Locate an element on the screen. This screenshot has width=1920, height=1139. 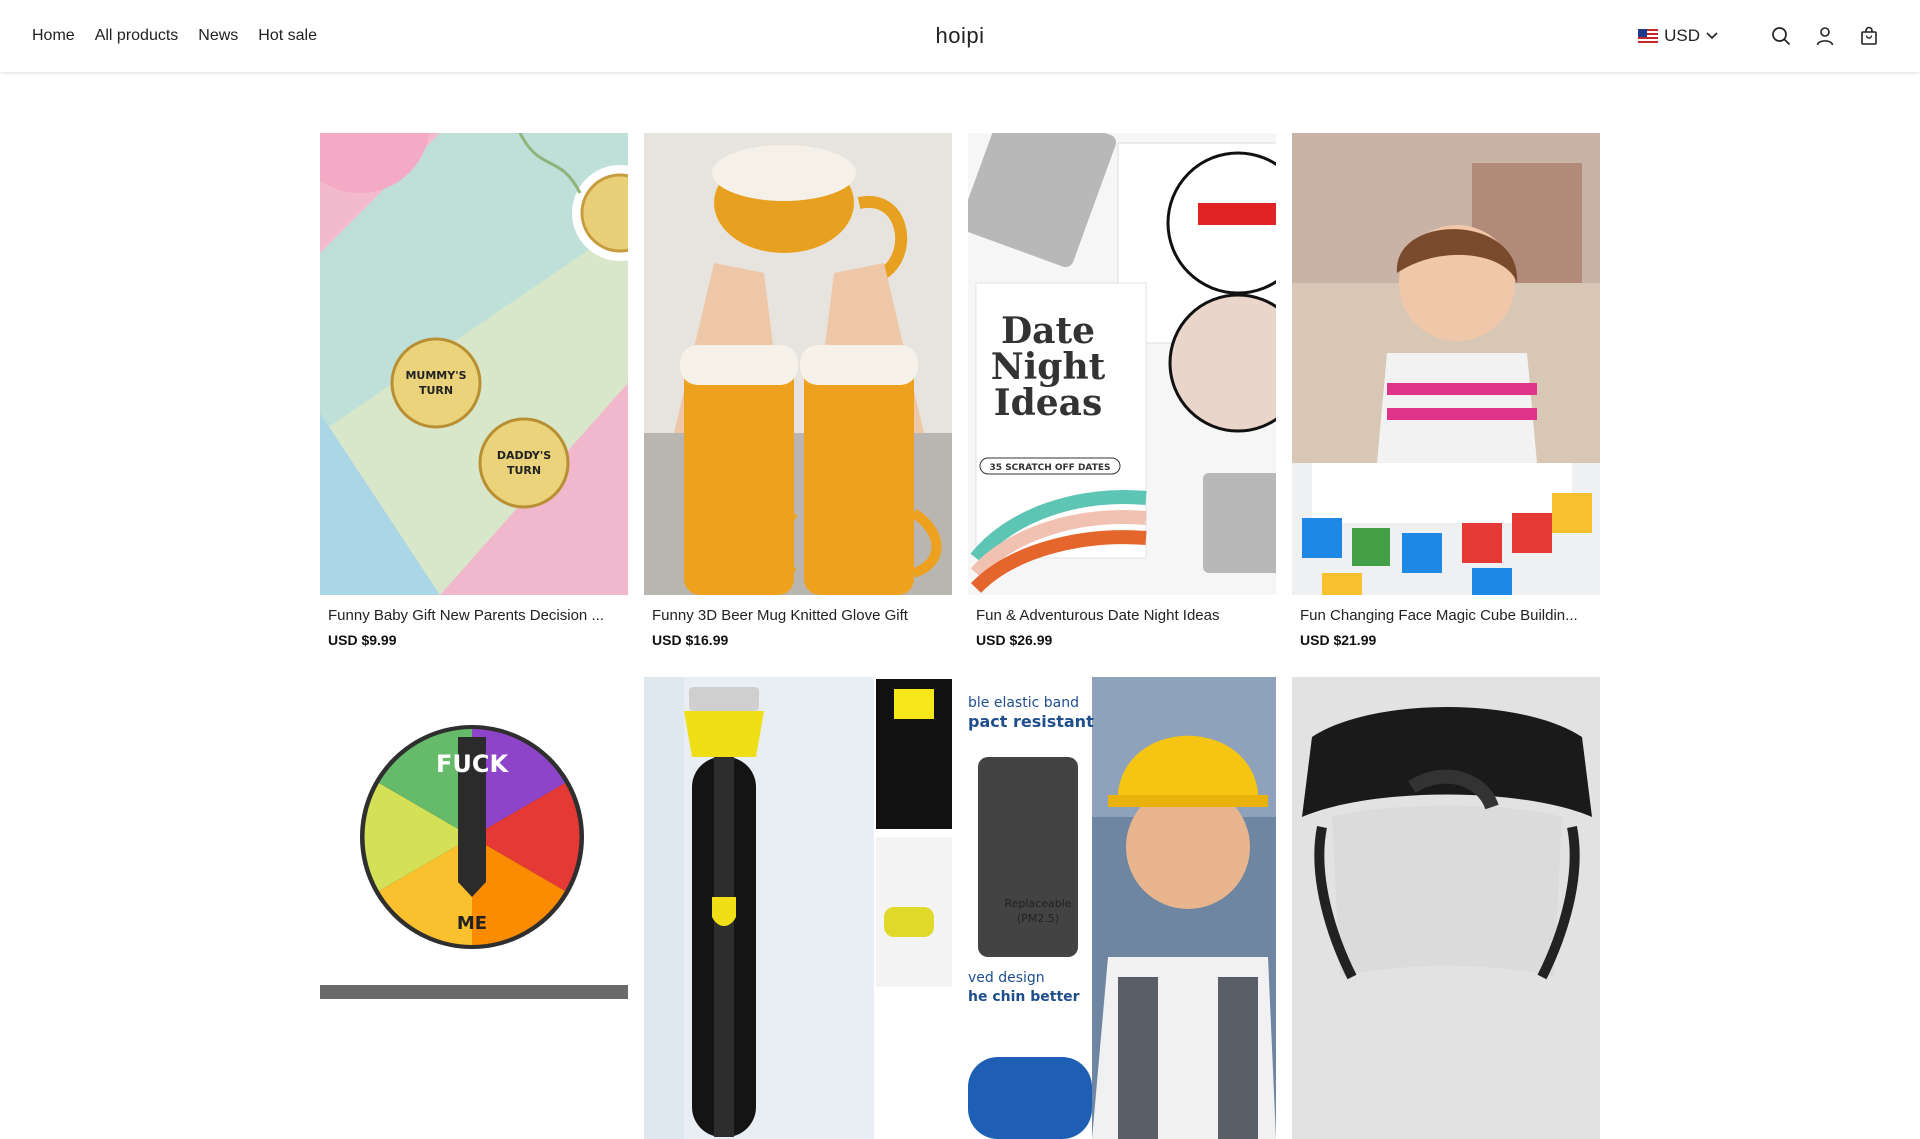
main-nav: Home All products News Hot sale is located at coordinates (174, 36).